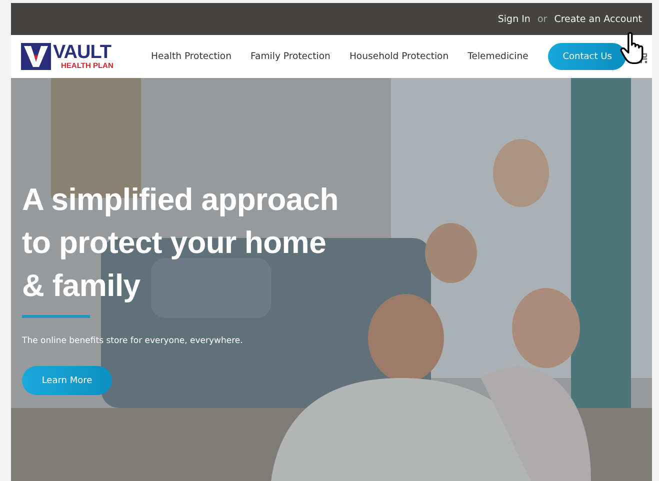 The height and width of the screenshot is (481, 659). I want to click on nav-link: Health Protection, so click(191, 56).